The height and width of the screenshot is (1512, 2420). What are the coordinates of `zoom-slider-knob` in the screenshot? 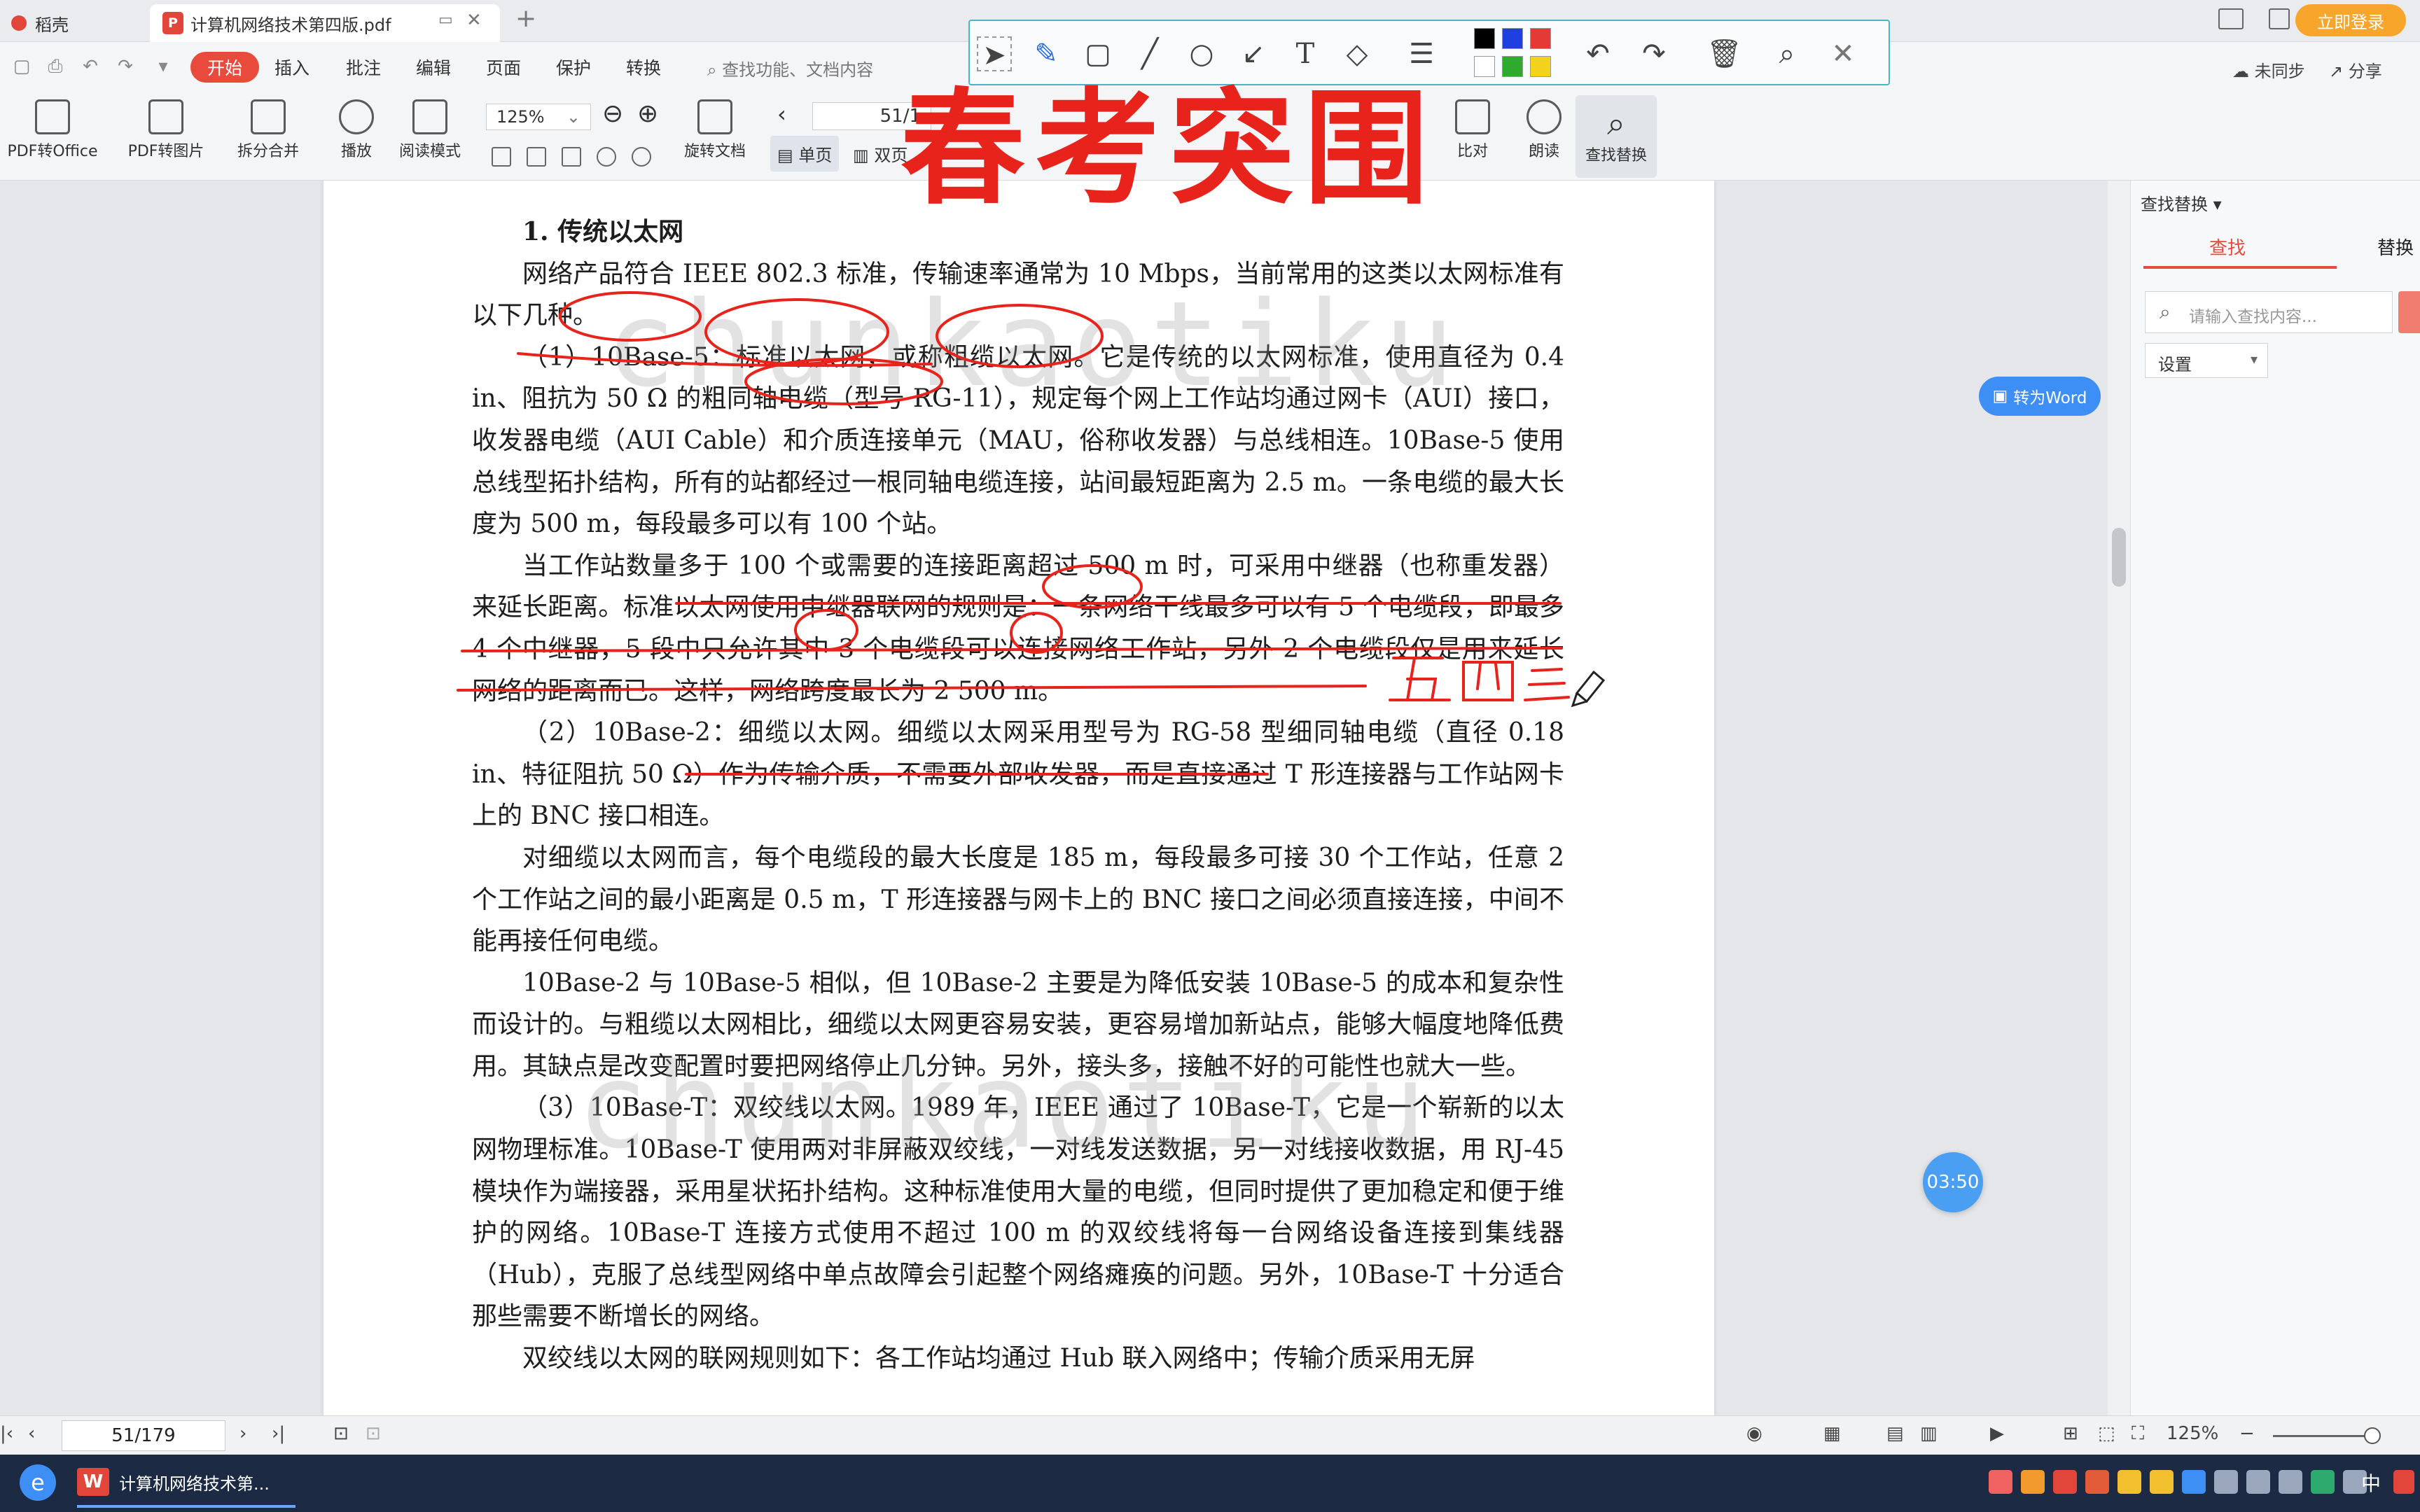 It's located at (2372, 1435).